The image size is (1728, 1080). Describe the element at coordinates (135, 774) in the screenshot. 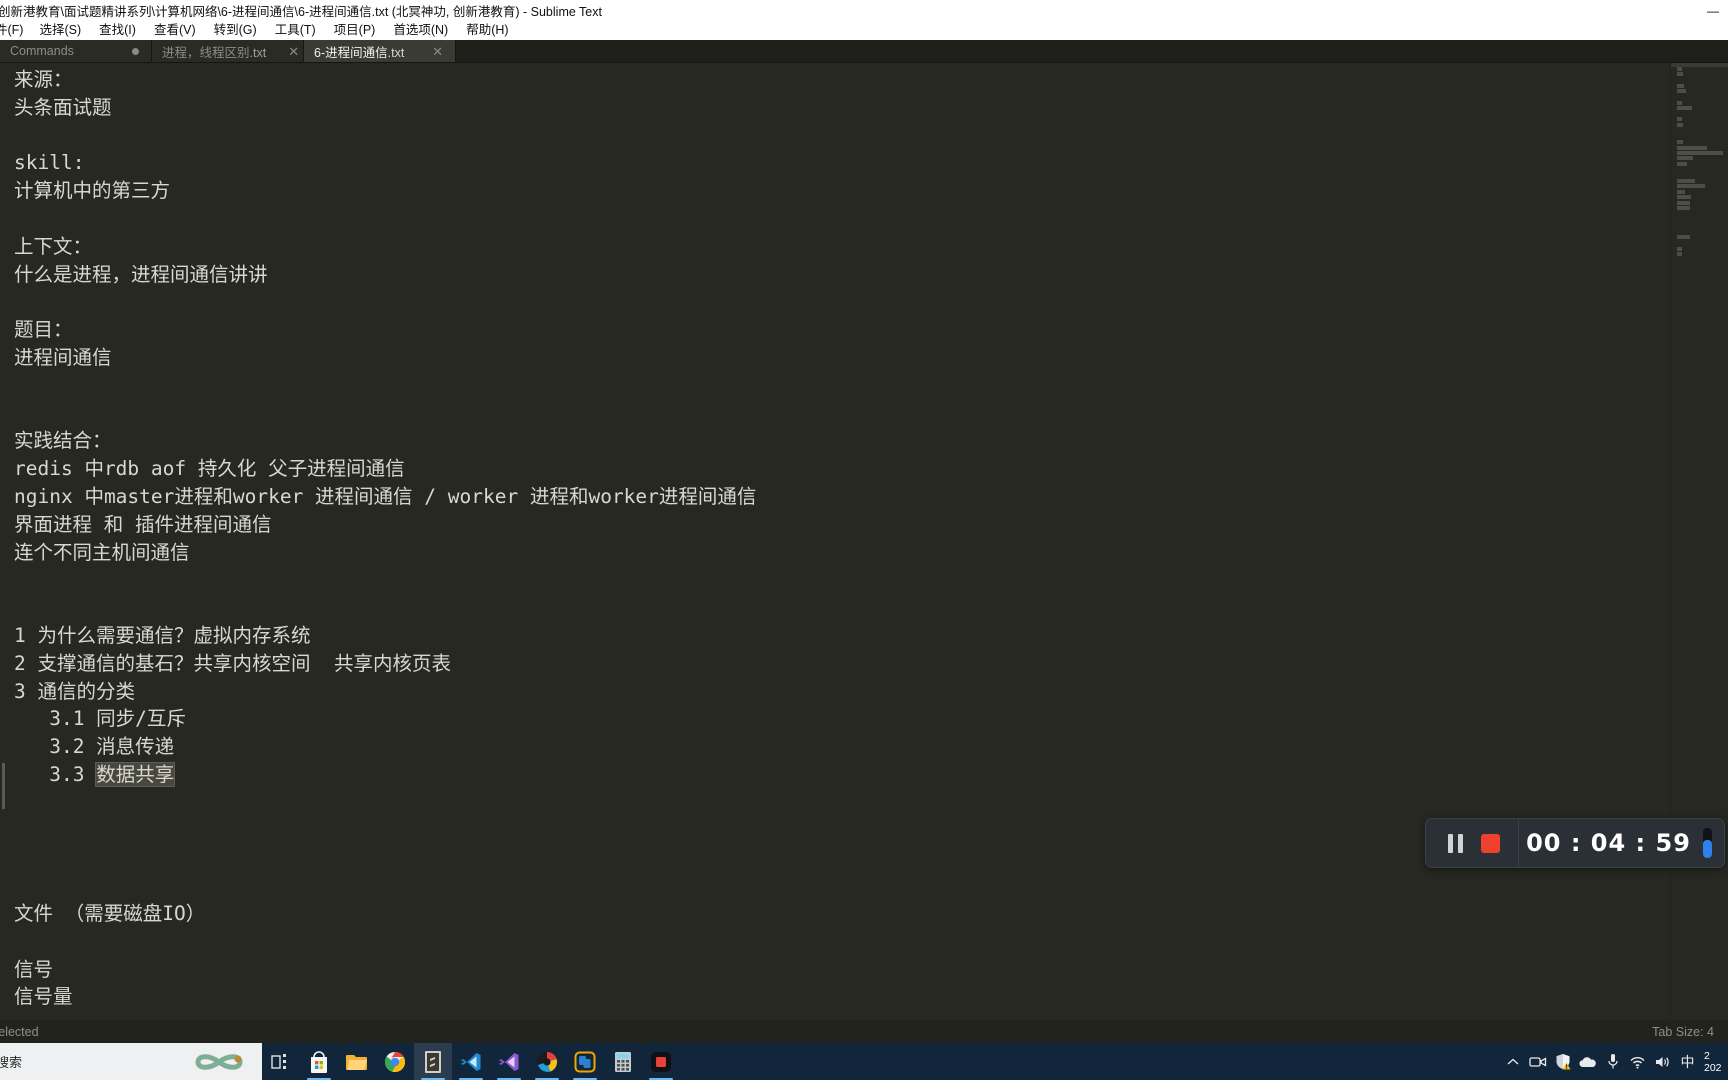

I see `selected-text: 数据共享` at that location.